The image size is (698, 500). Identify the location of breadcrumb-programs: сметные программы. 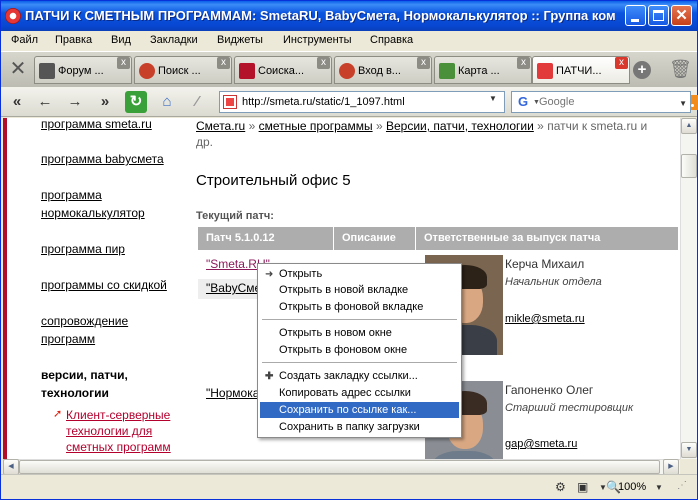
(316, 126).